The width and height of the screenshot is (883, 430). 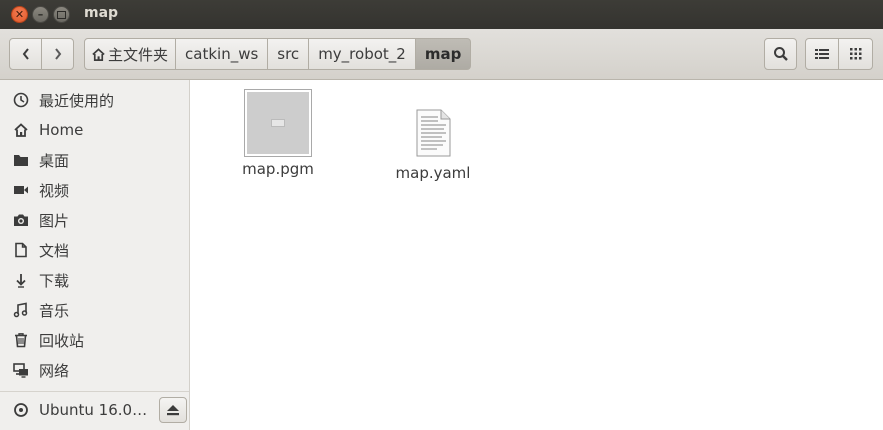 I want to click on sidebar-item-label: Home, so click(x=61, y=130).